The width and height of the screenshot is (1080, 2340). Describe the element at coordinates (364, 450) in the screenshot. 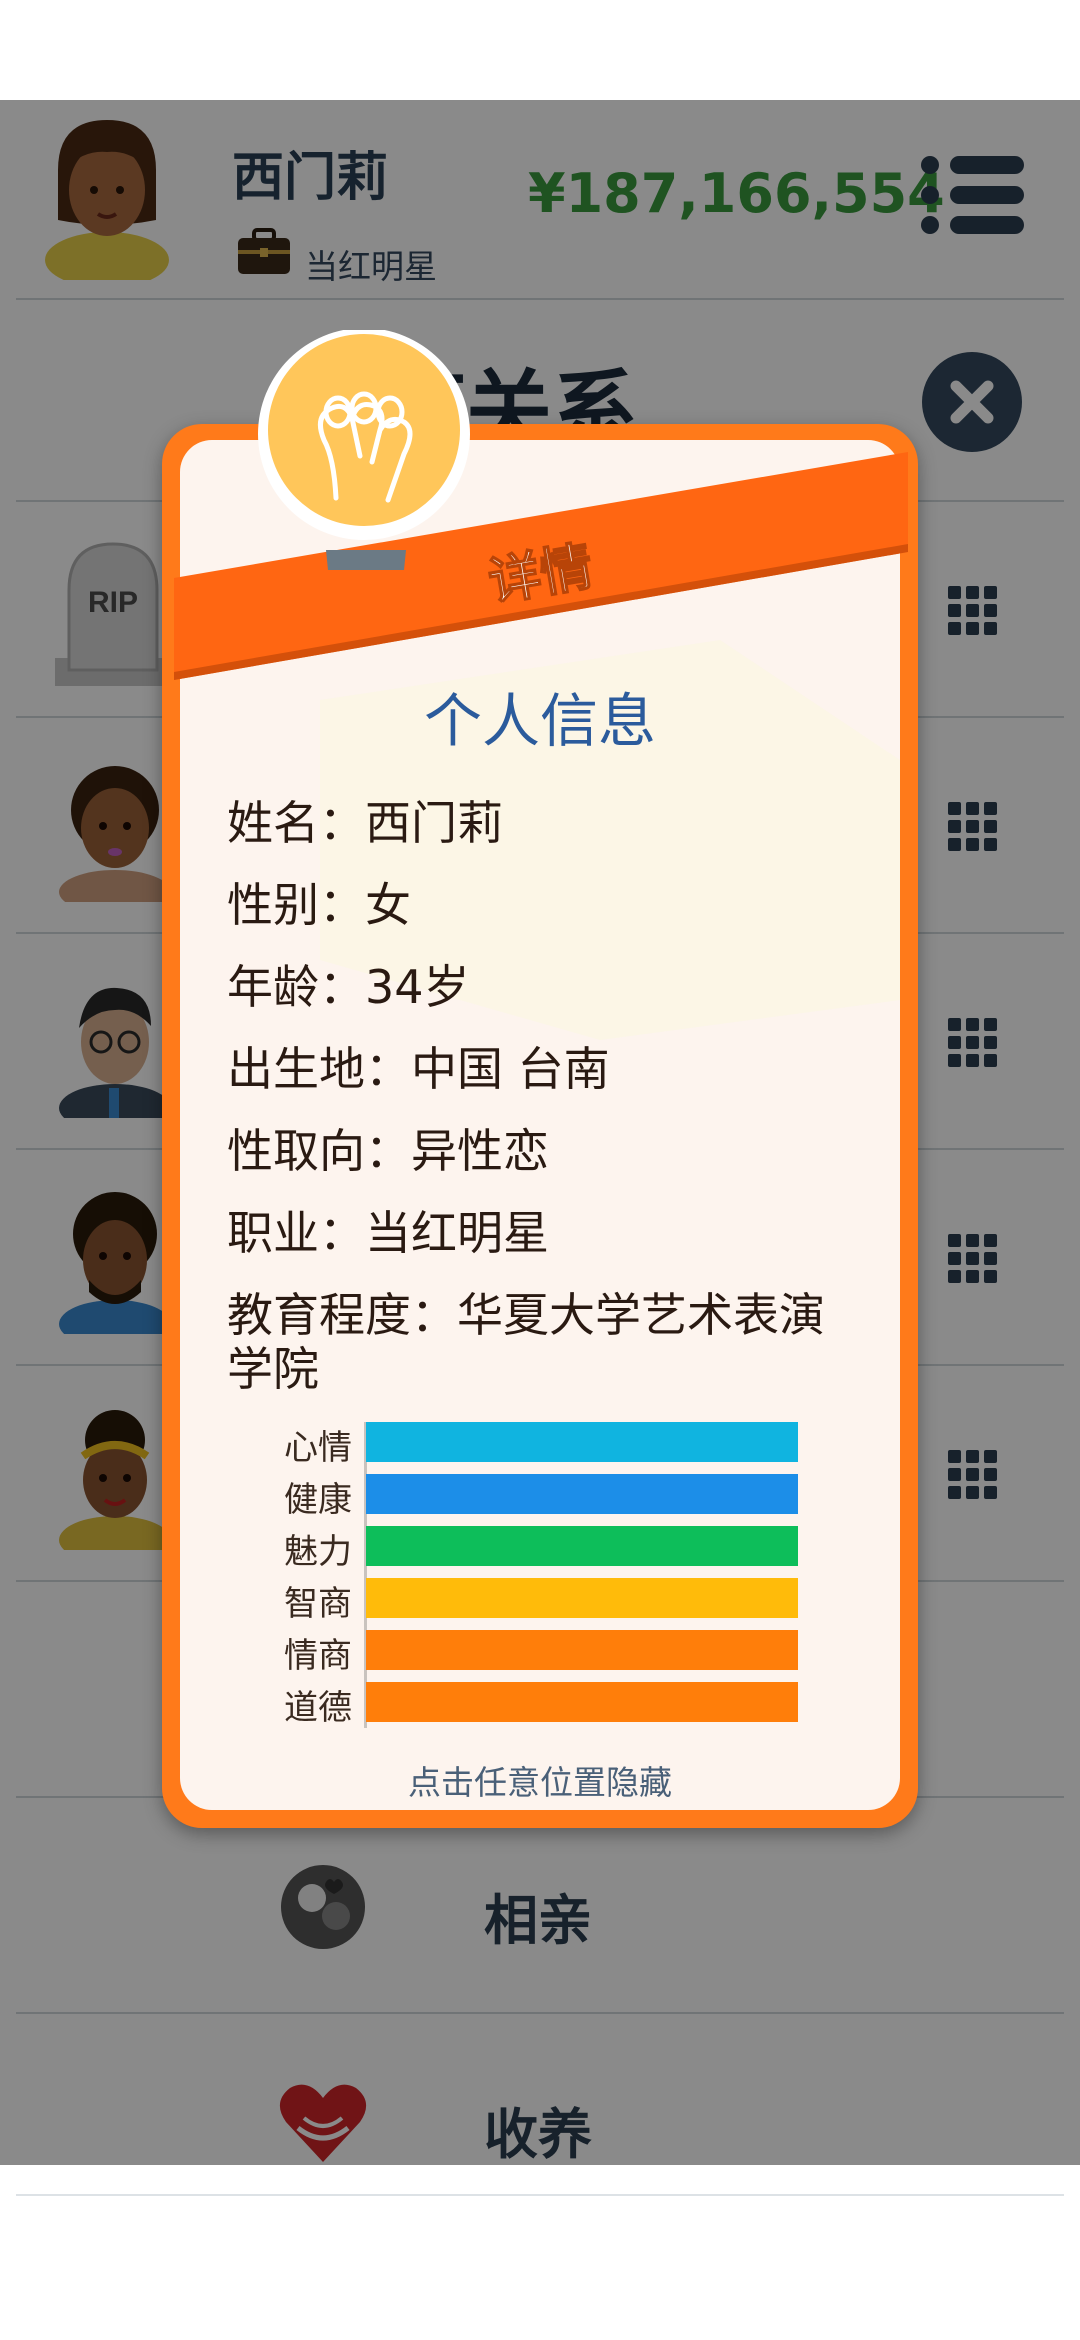

I see `lightbulb-icon` at that location.